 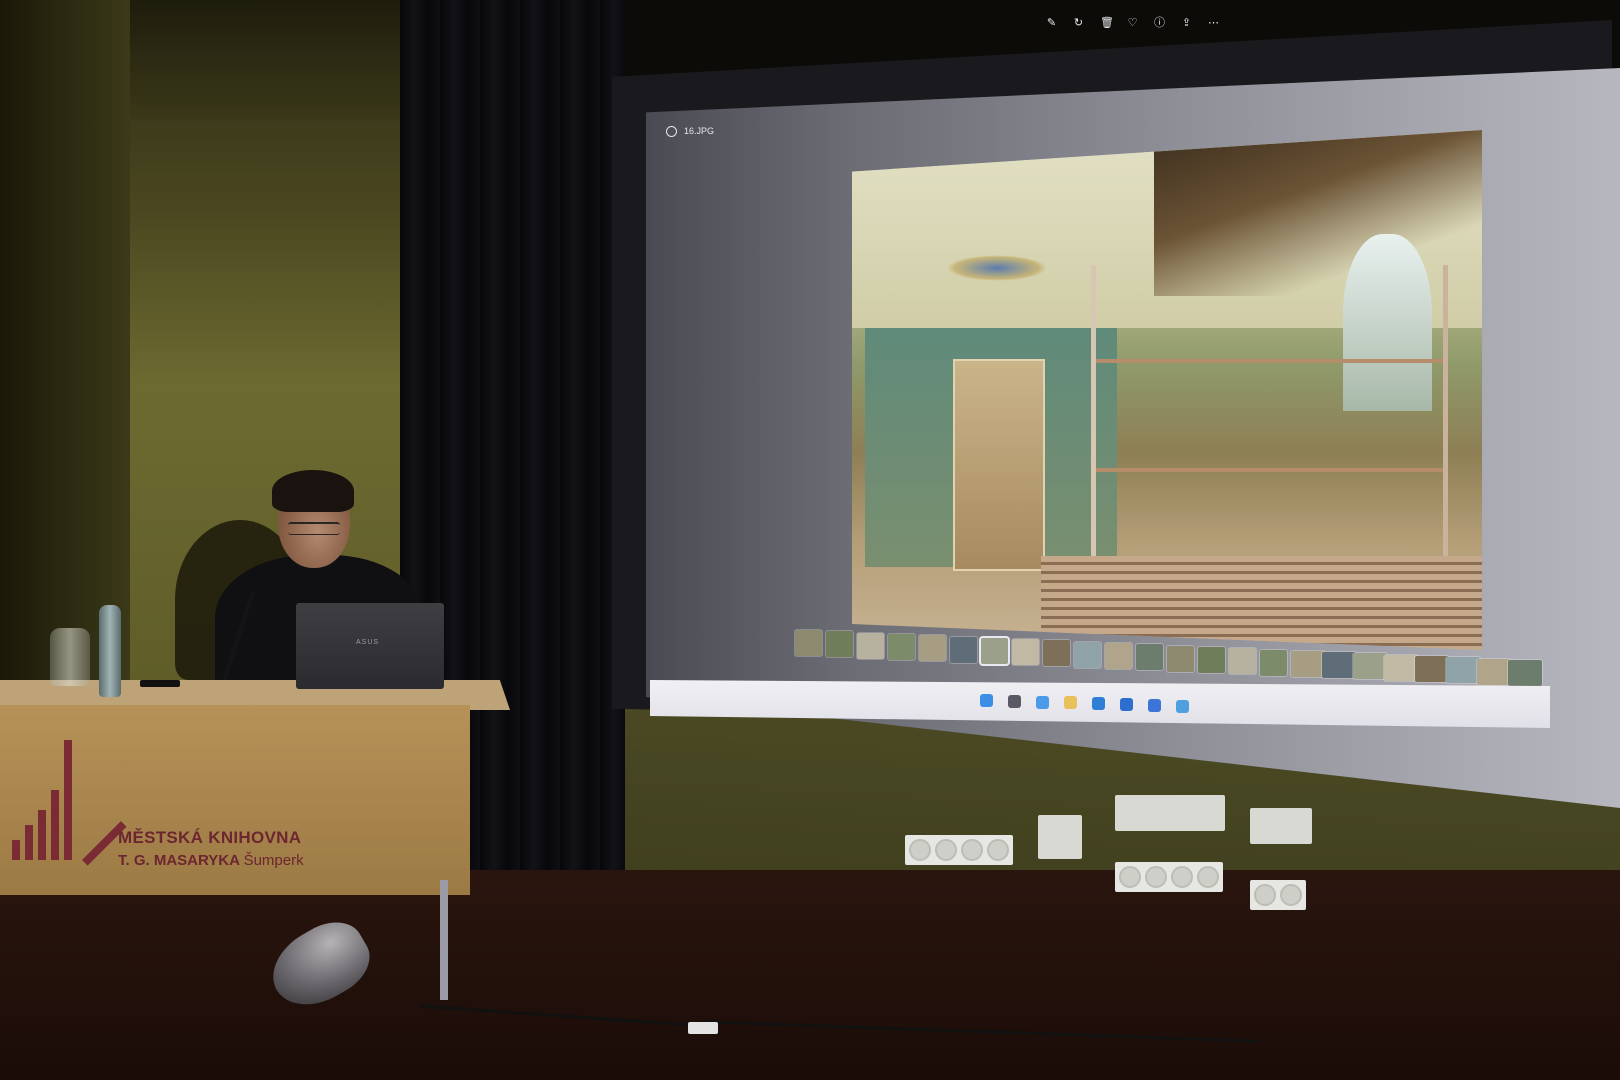 I want to click on library-name-city: Šumperk, so click(x=273, y=860).